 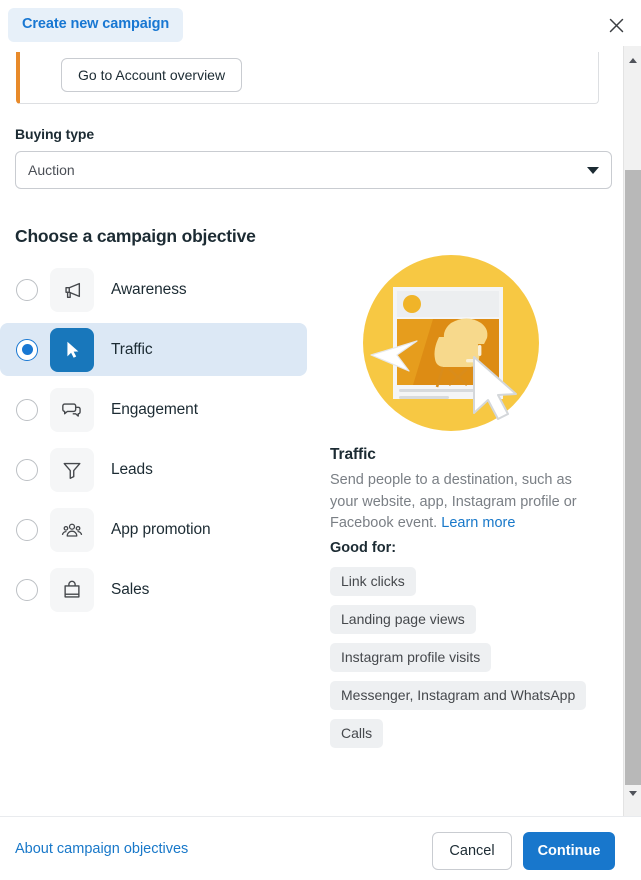 What do you see at coordinates (72, 349) in the screenshot?
I see `cursor-arrow-icon` at bounding box center [72, 349].